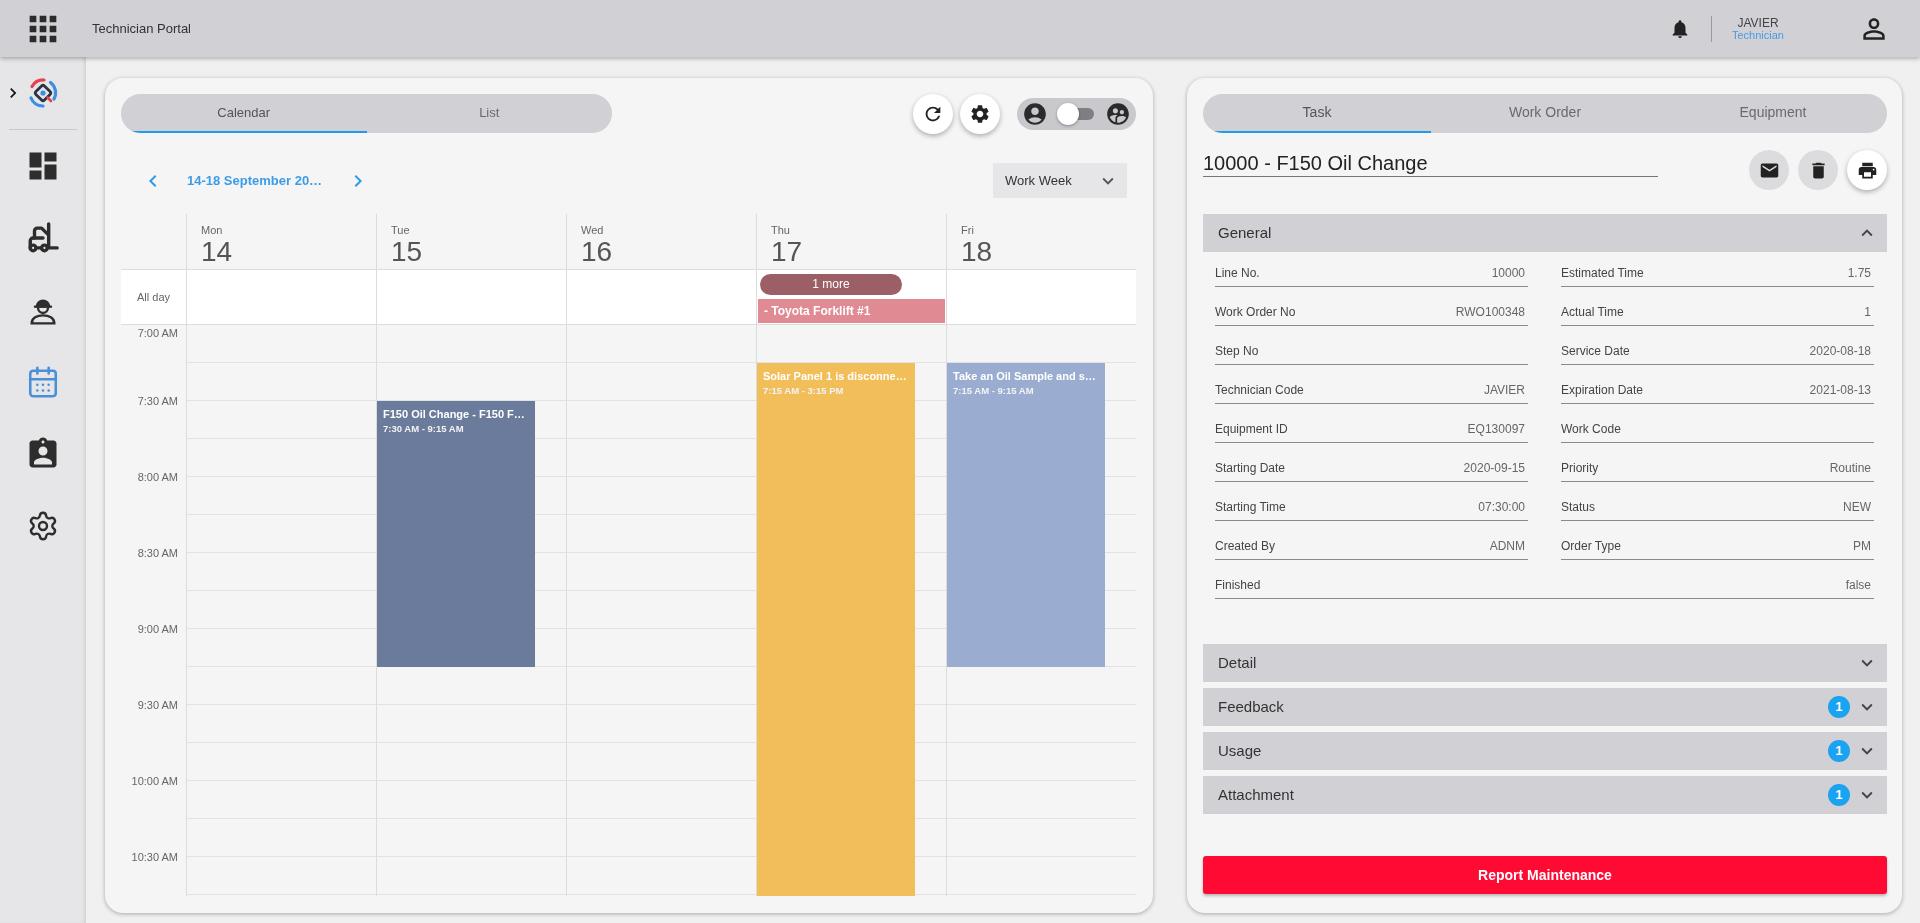 Image resolution: width=1920 pixels, height=923 pixels. I want to click on form-field: Finished false, so click(1544, 585).